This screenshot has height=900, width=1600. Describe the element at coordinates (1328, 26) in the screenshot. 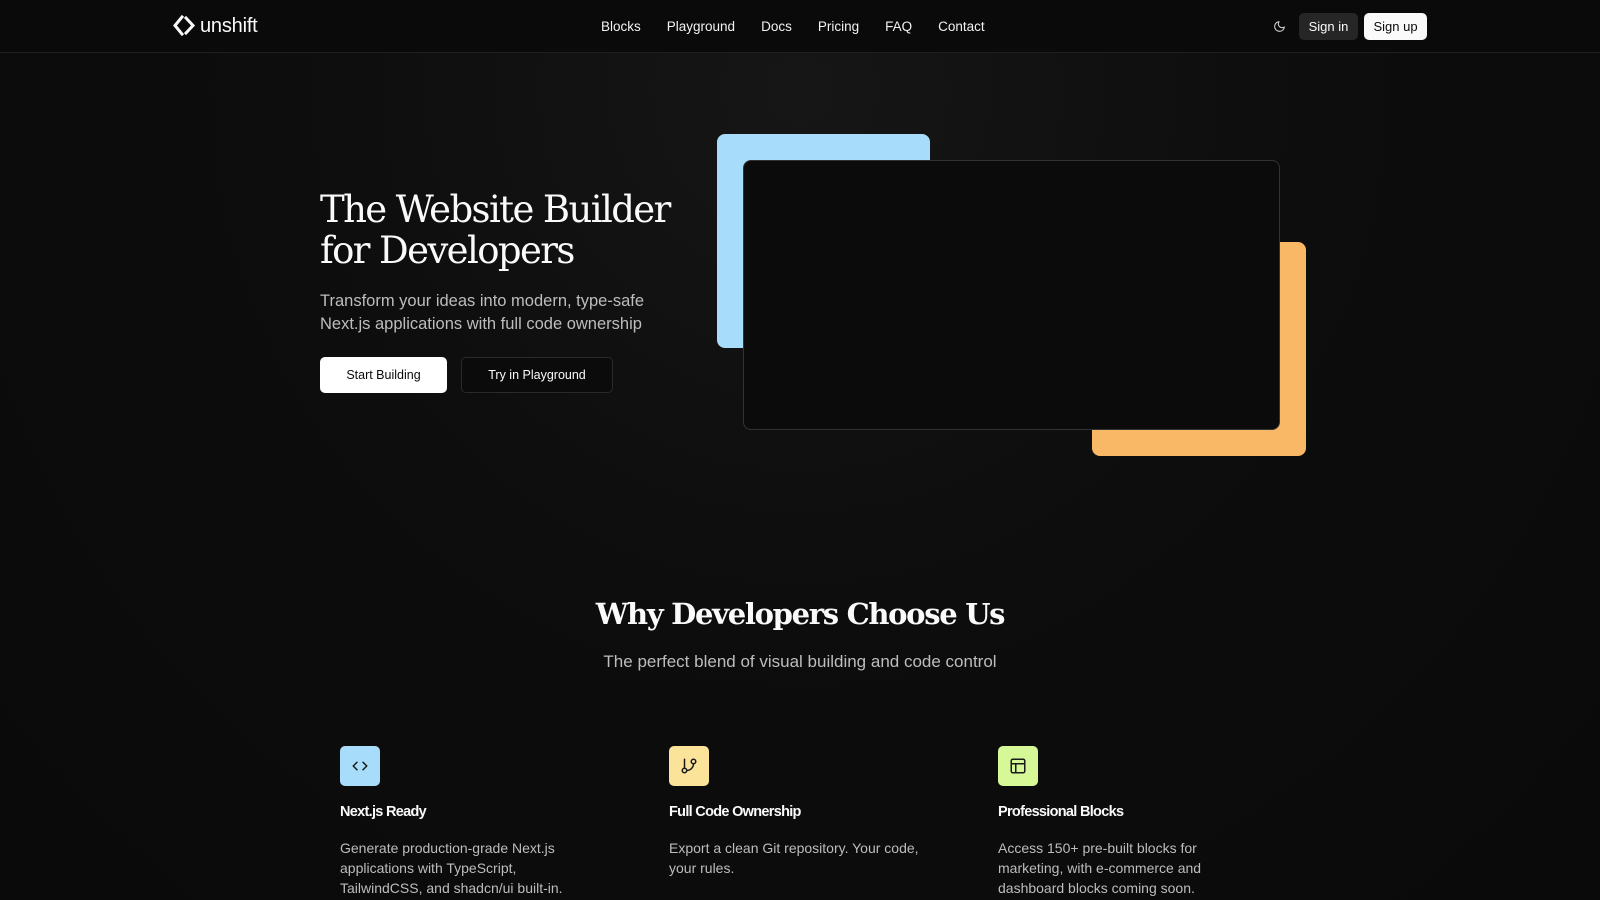

I see `sign-in-button: Sign in` at that location.